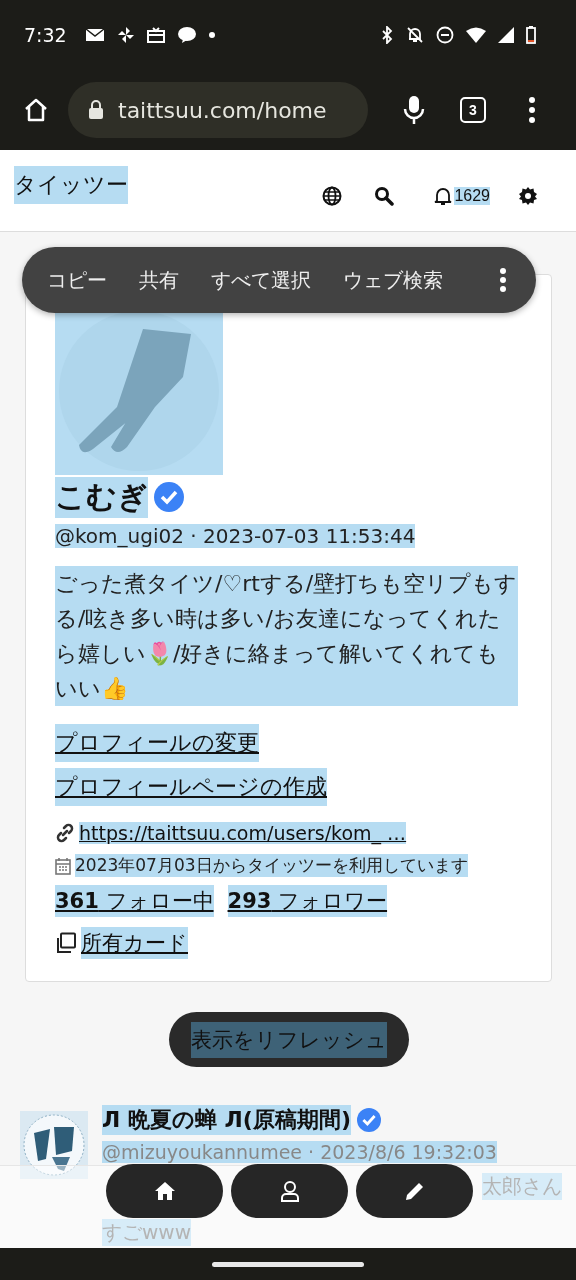 The width and height of the screenshot is (576, 1280). I want to click on compose-button, so click(414, 1191).